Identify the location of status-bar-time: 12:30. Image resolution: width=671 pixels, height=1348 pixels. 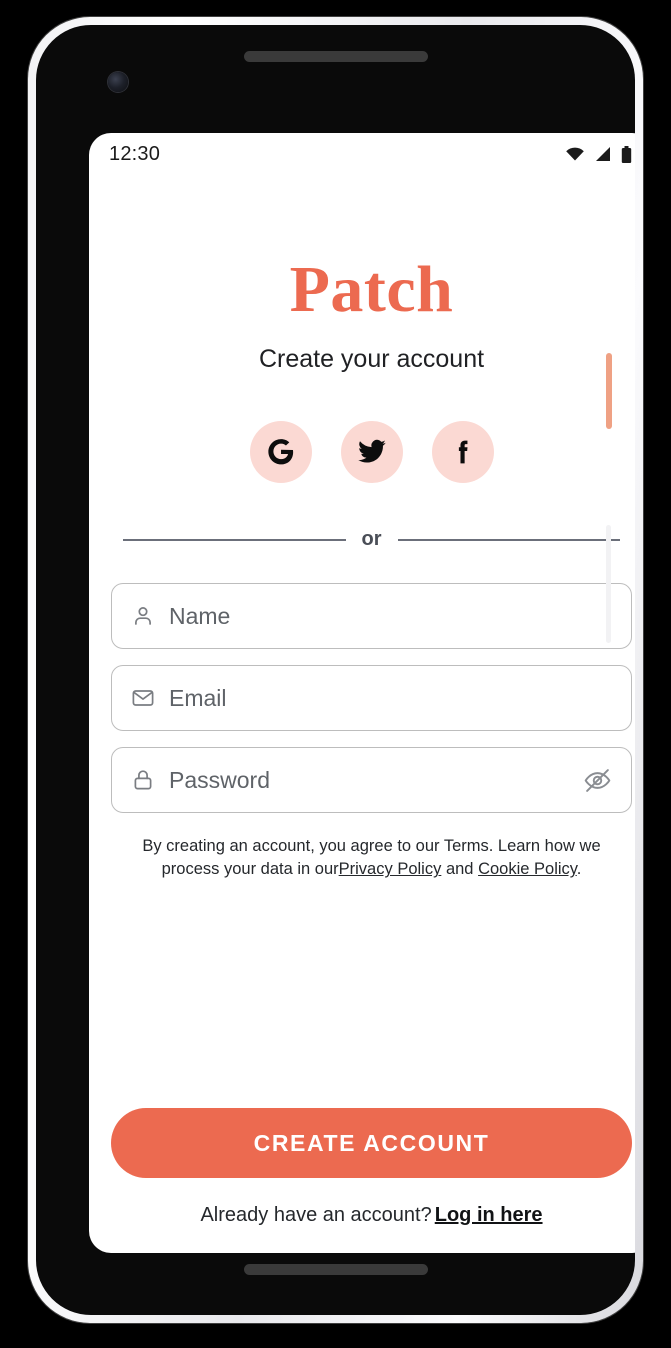
(135, 153).